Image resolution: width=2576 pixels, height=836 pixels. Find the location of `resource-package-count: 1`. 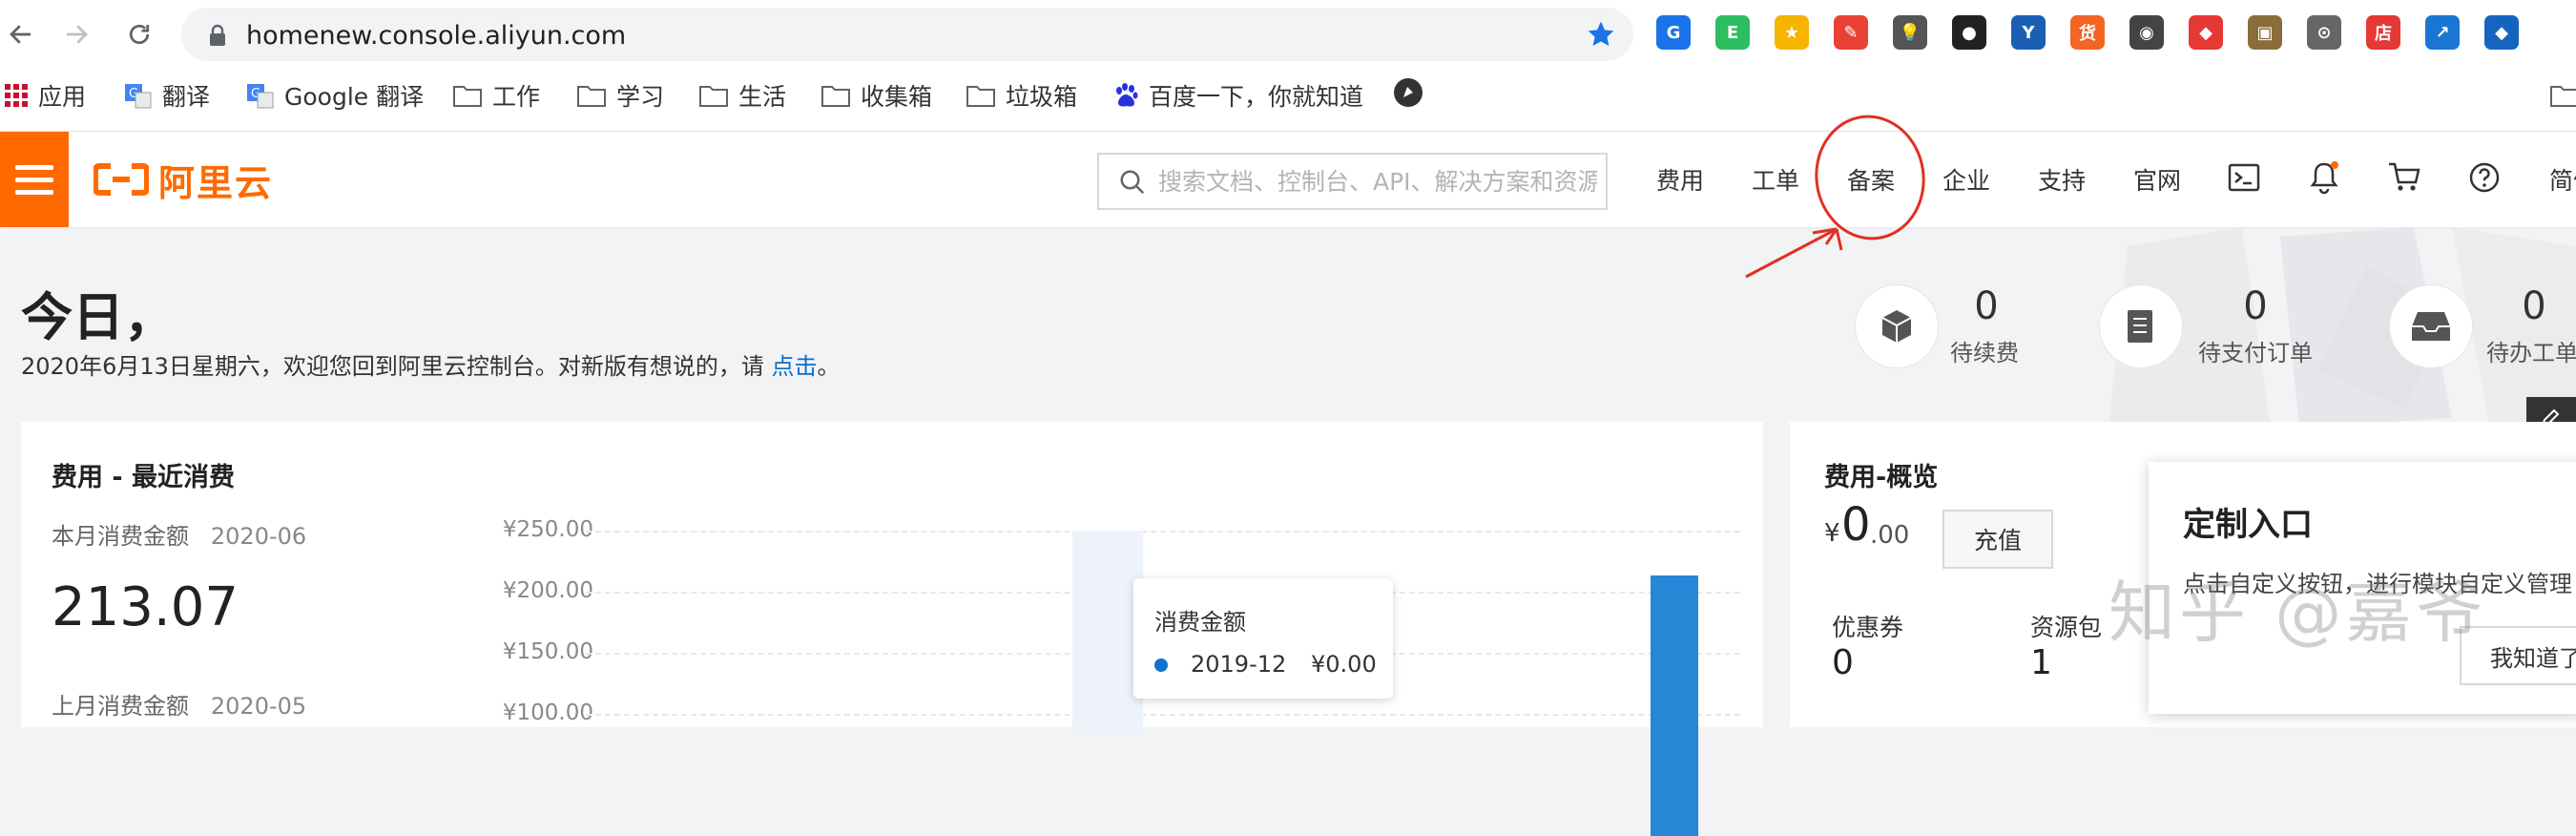

resource-package-count: 1 is located at coordinates (2041, 662).